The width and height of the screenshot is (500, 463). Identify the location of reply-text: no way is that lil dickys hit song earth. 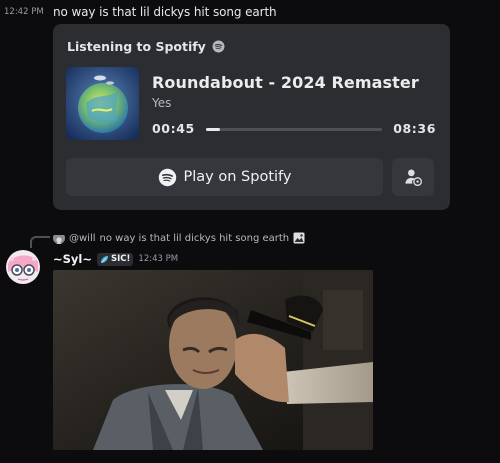
(194, 238).